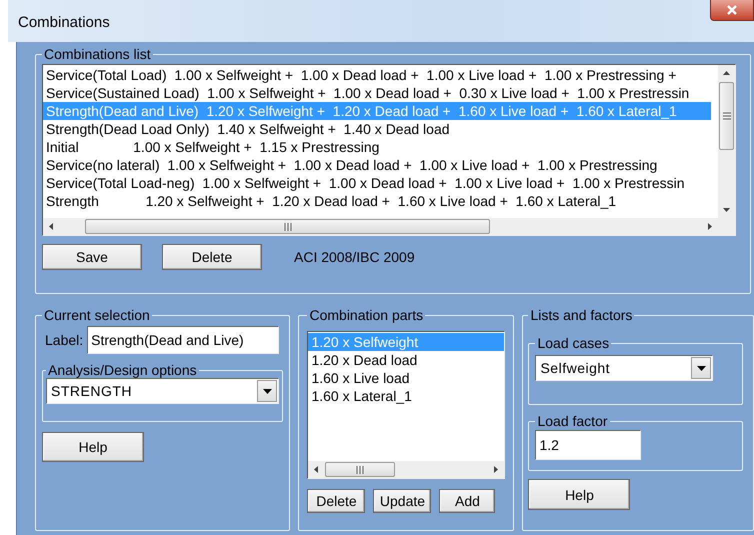 This screenshot has height=535, width=754. What do you see at coordinates (366, 315) in the screenshot?
I see `group-title: Combination parts` at bounding box center [366, 315].